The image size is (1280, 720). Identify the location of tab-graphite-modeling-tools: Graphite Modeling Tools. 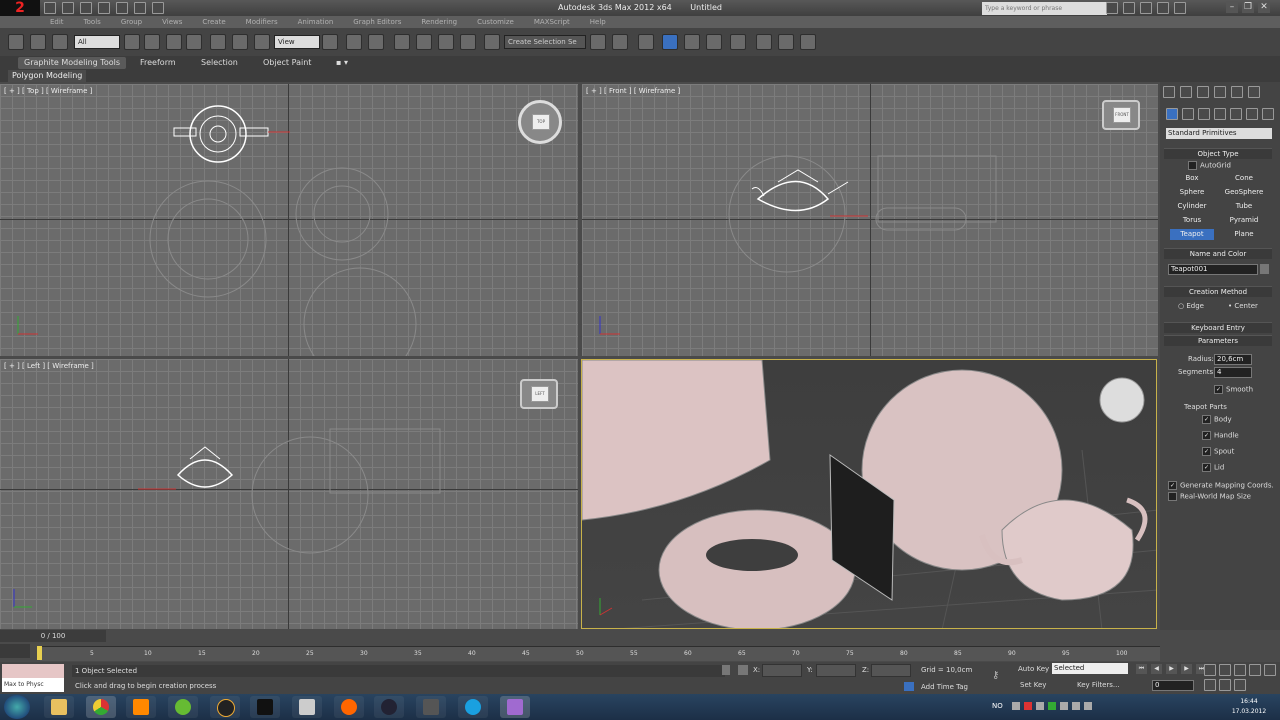
(72, 63).